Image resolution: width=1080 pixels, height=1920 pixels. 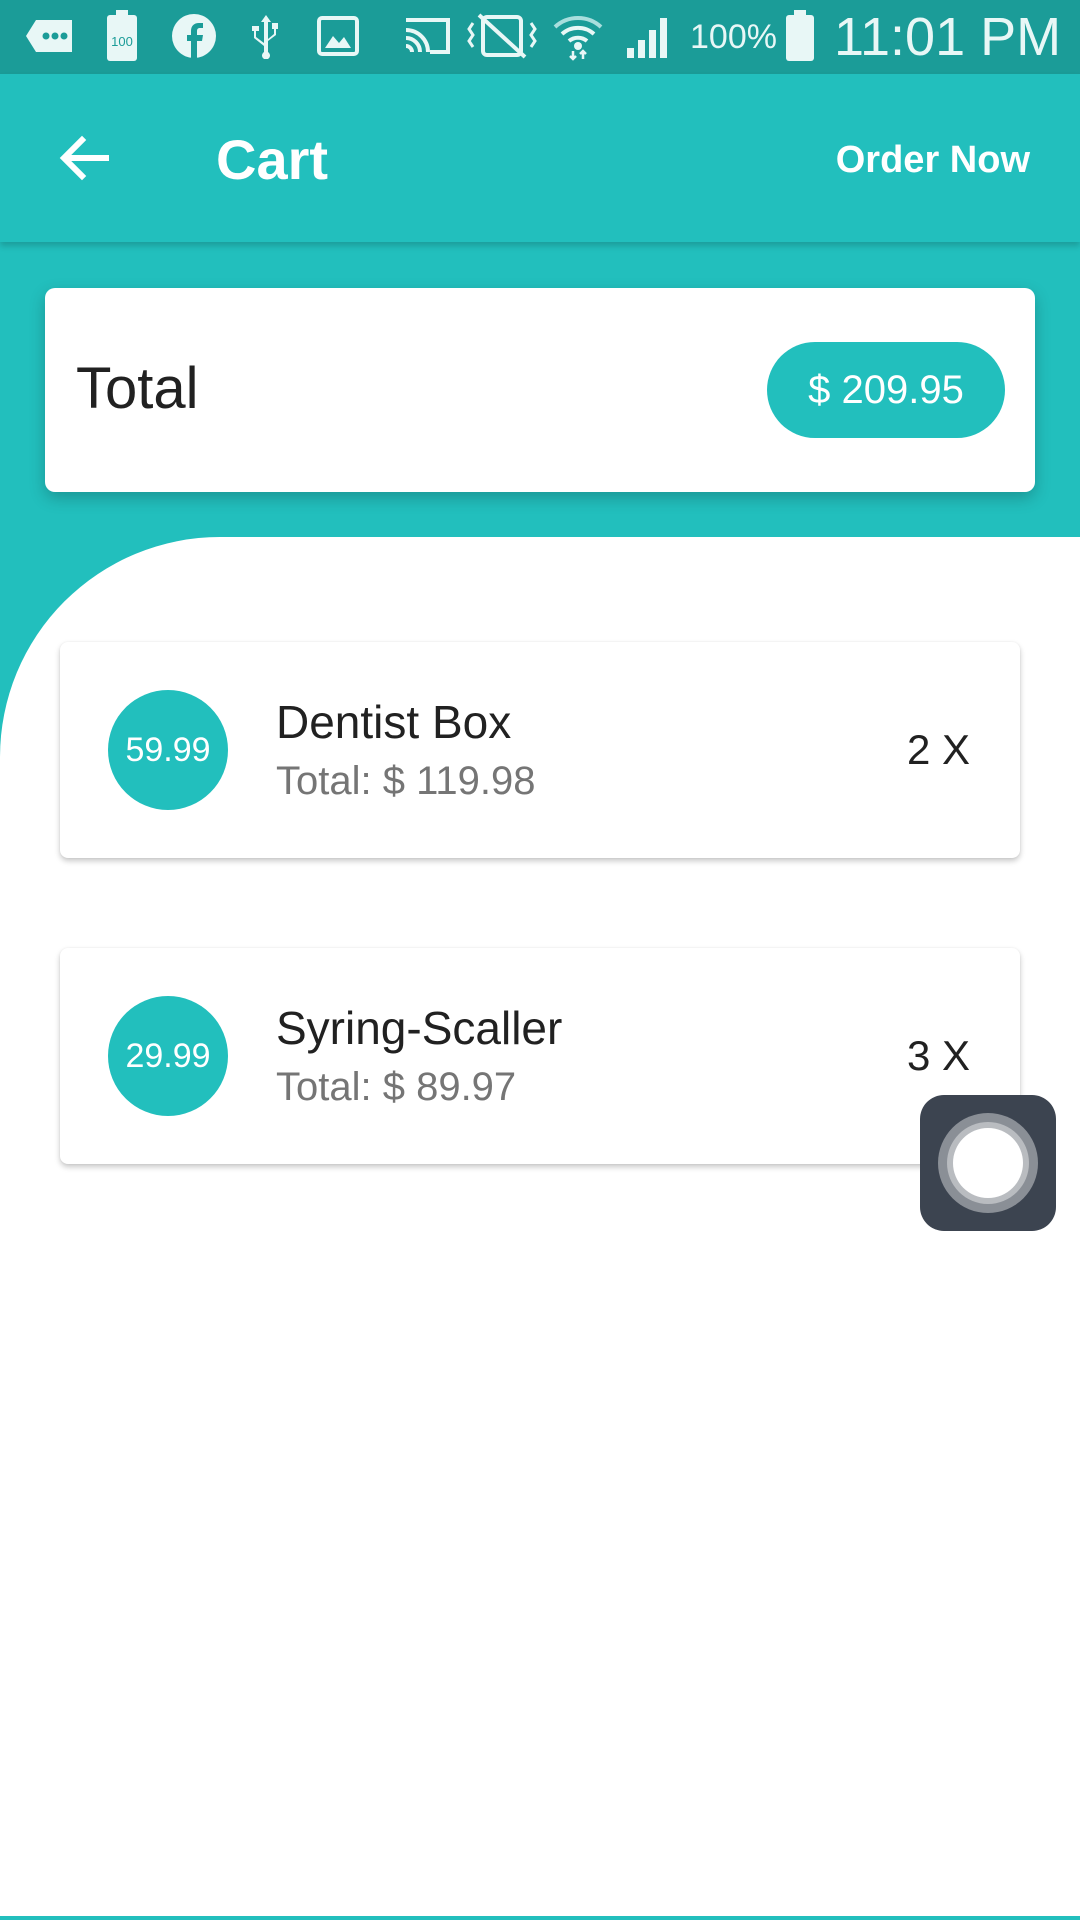 I want to click on assistive-touch-button, so click(x=988, y=1163).